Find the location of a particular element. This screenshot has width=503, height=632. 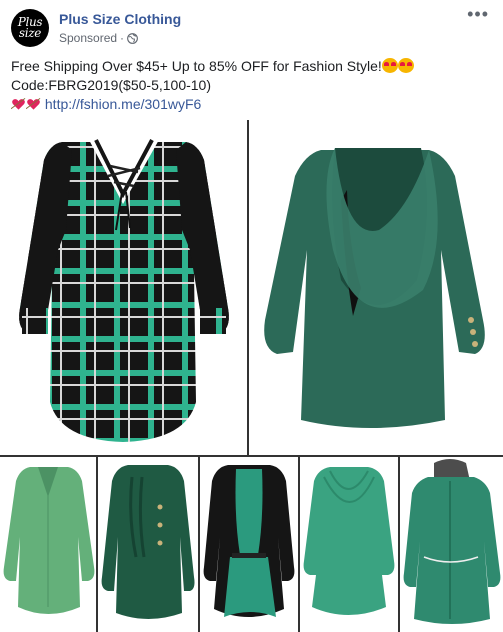

cable-cardigan-image is located at coordinates (148, 542).